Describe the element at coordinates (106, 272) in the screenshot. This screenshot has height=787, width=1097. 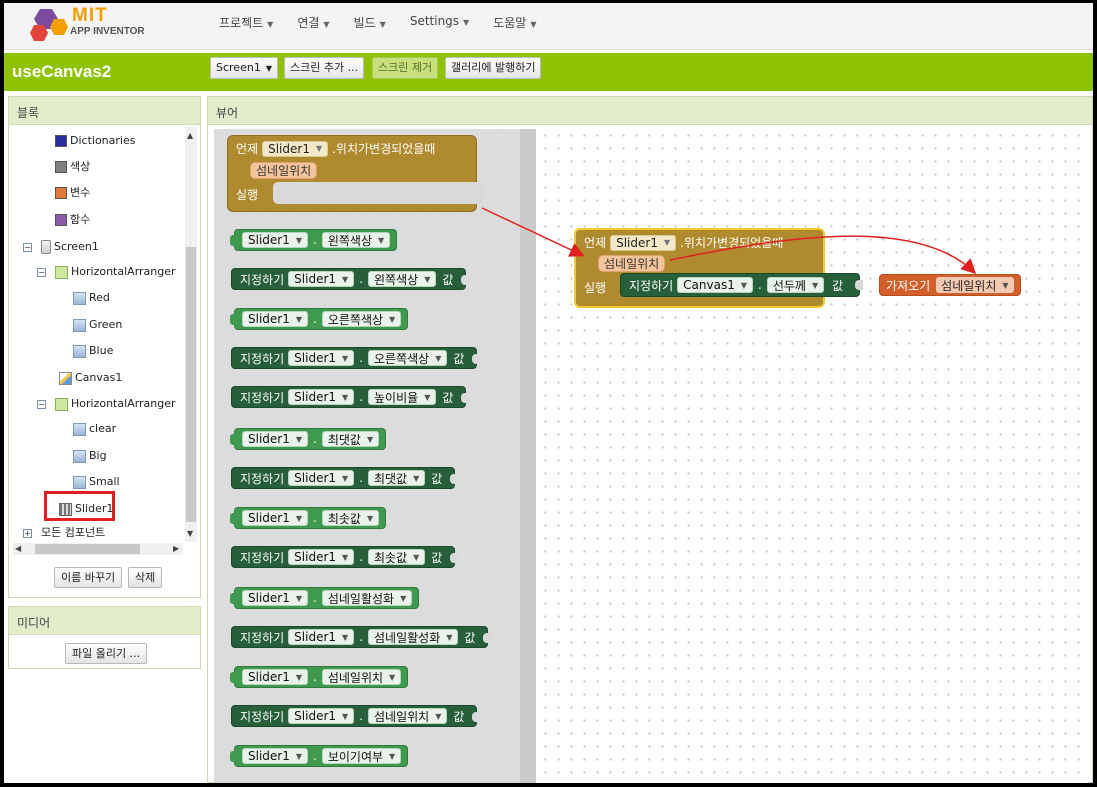
I see `tree-item-arranger1: − HorizontalArranger` at that location.